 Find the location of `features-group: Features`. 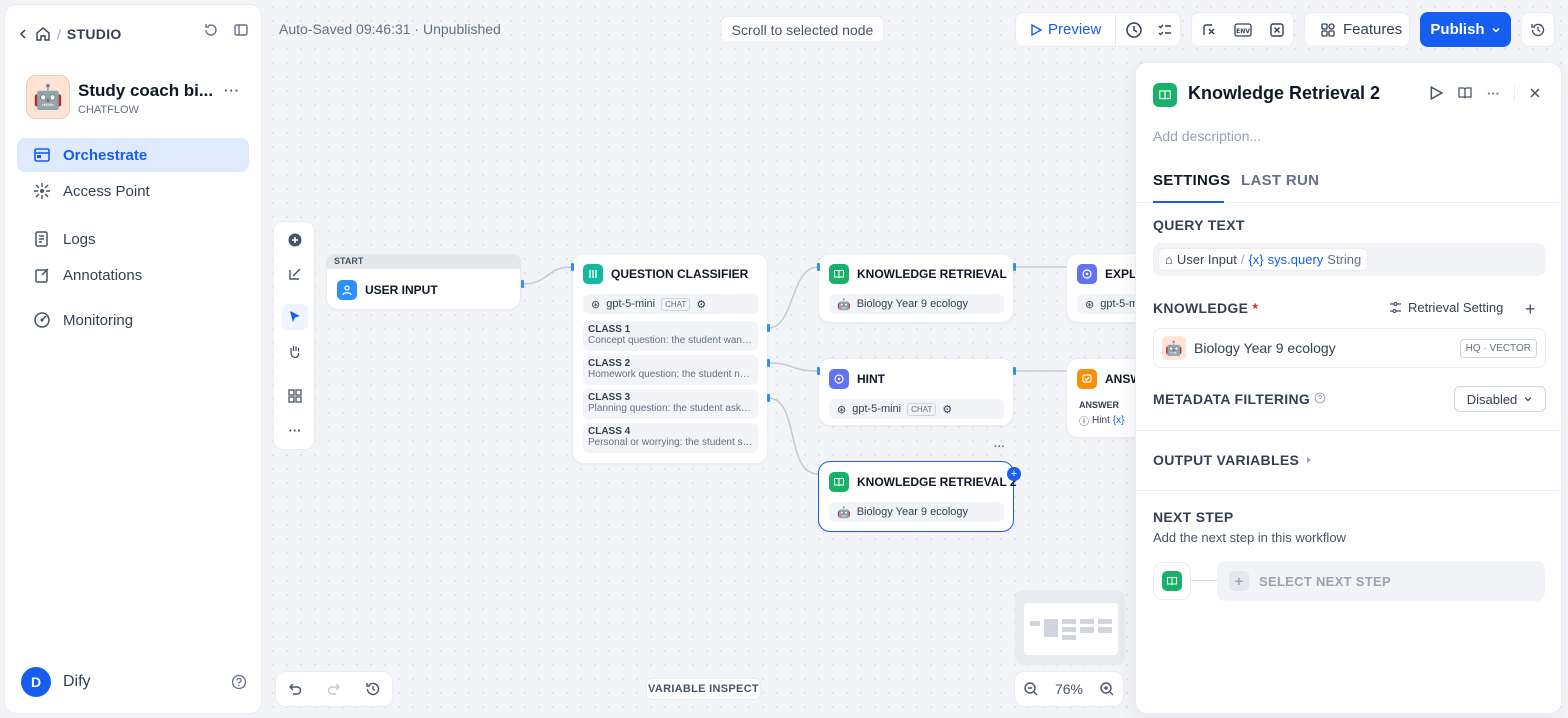

features-group: Features is located at coordinates (1357, 29).